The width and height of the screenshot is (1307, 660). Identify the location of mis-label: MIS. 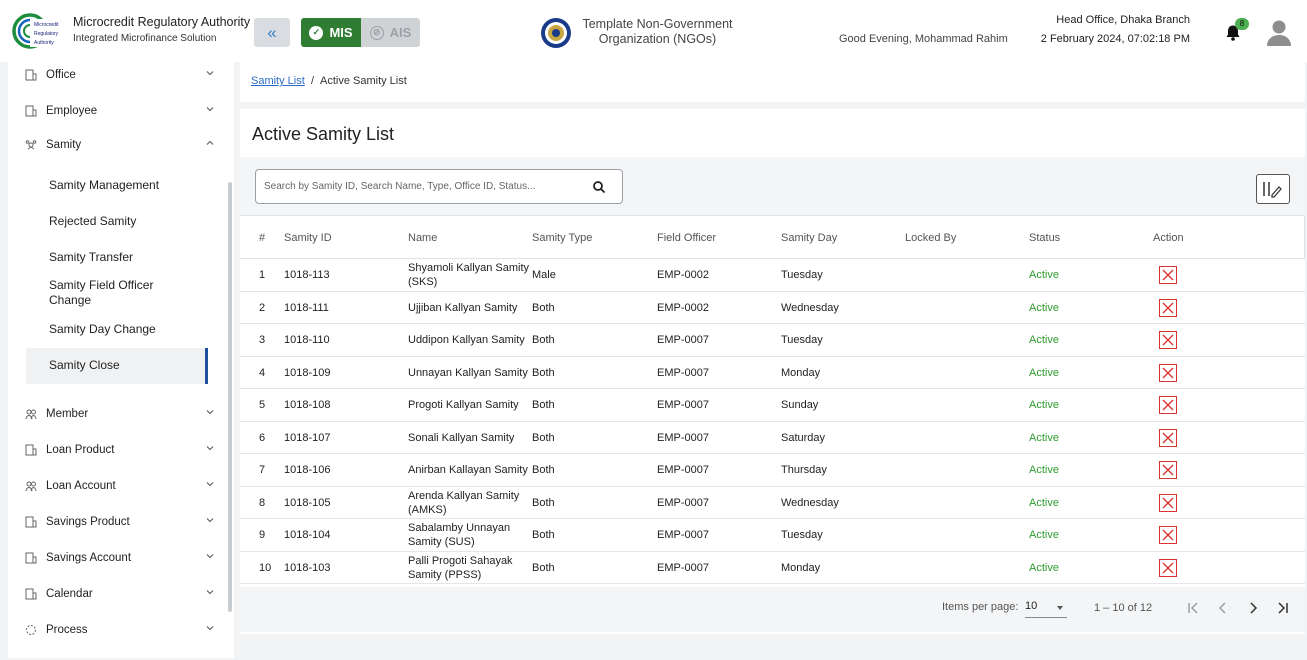
(341, 32).